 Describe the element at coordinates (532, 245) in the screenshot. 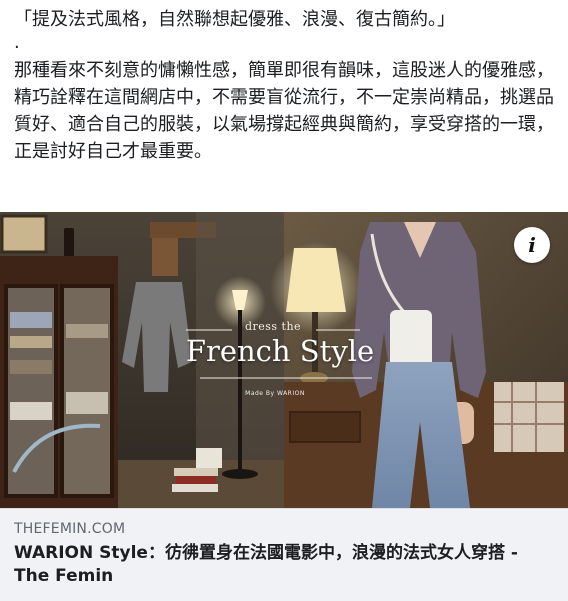

I see `info-icon: i` at that location.